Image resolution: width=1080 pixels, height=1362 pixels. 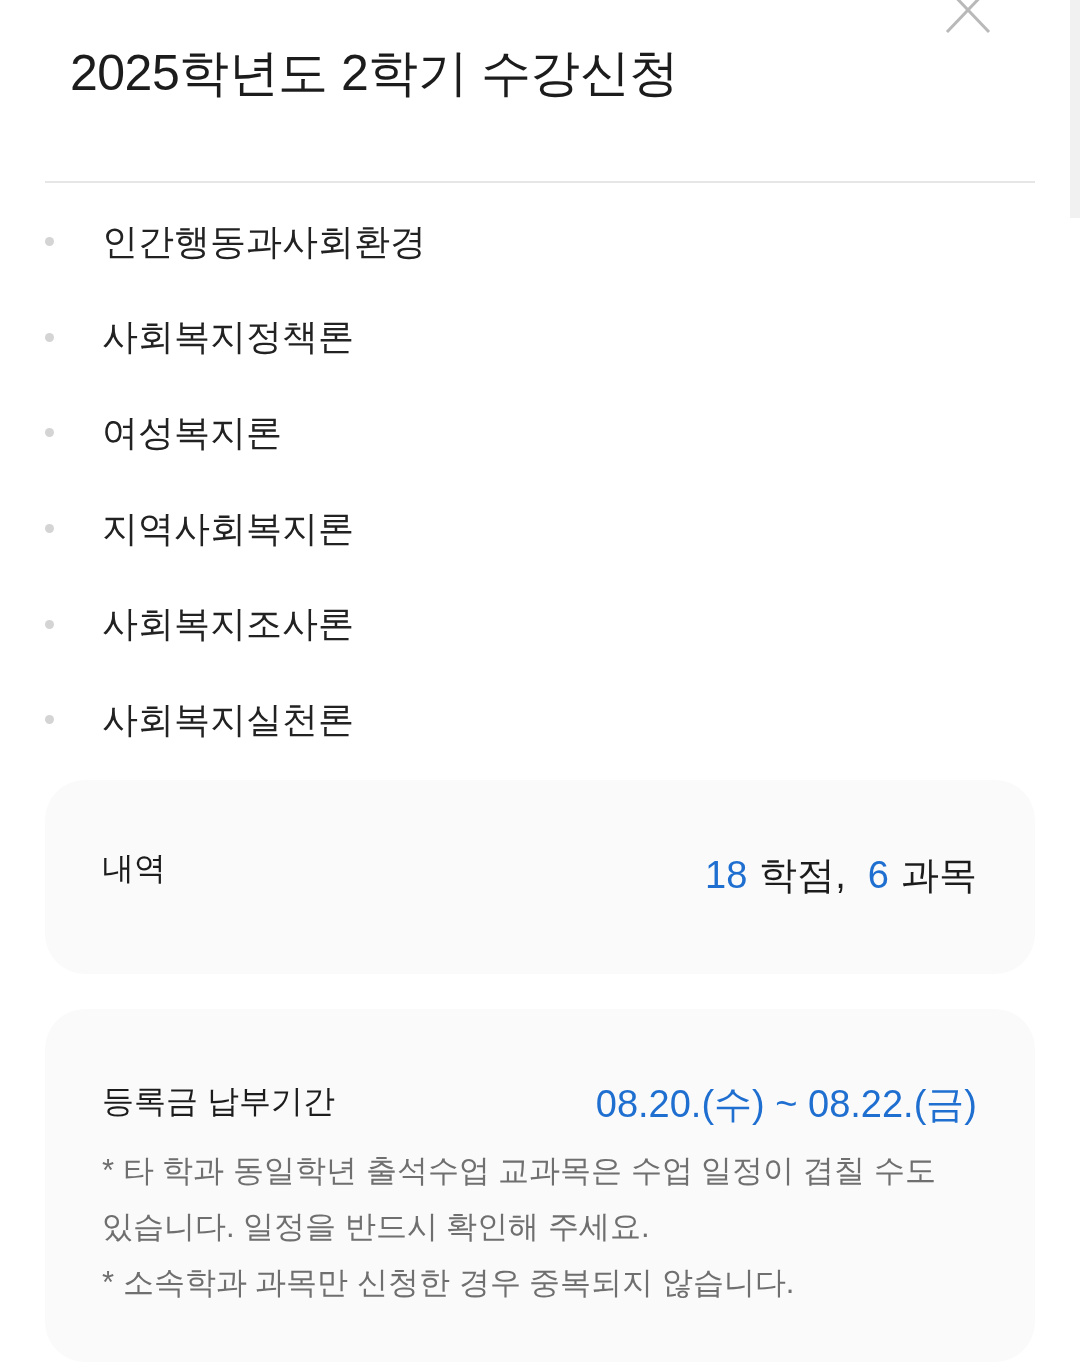 What do you see at coordinates (878, 874) in the screenshot?
I see `total-value: 6` at bounding box center [878, 874].